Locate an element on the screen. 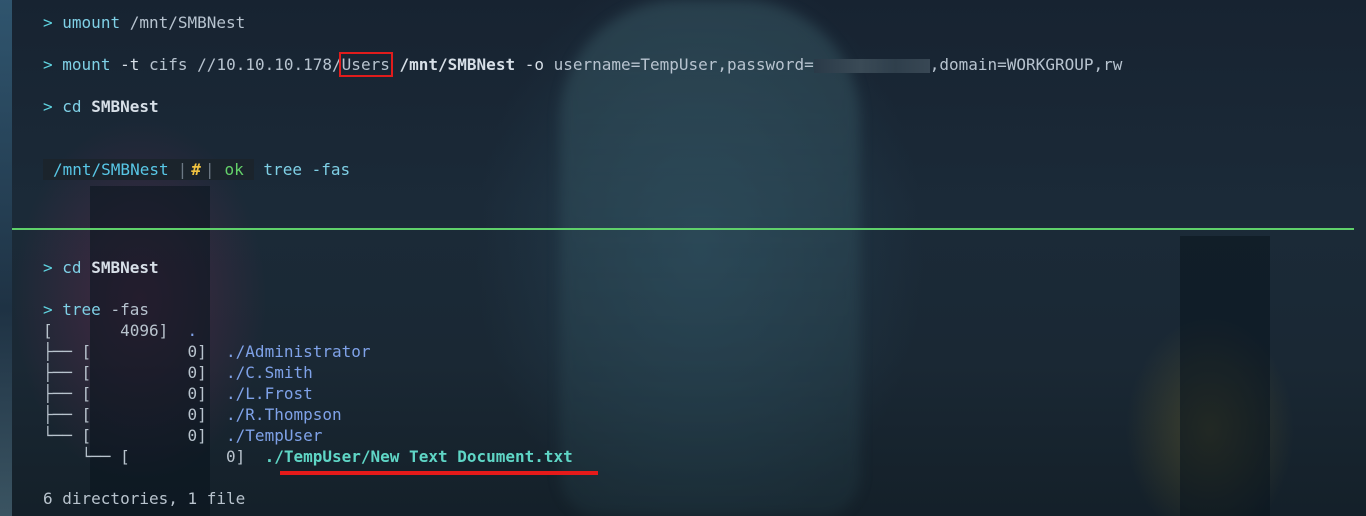 This screenshot has width=1366, height=516. file-name: ./TempUser/New Text Document.txt is located at coordinates (418, 456).